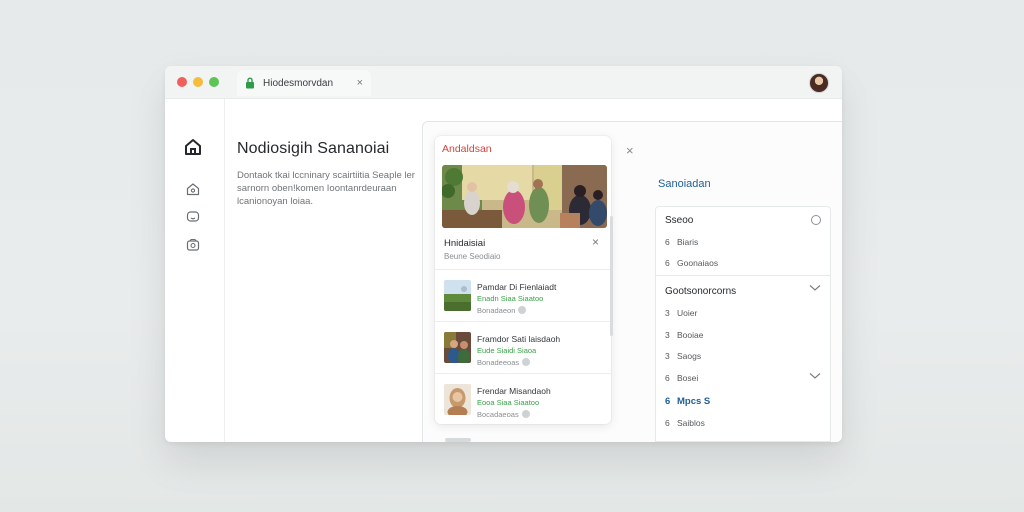 This screenshot has width=1024, height=512. I want to click on filter-option: 6 Bosei, so click(681, 378).